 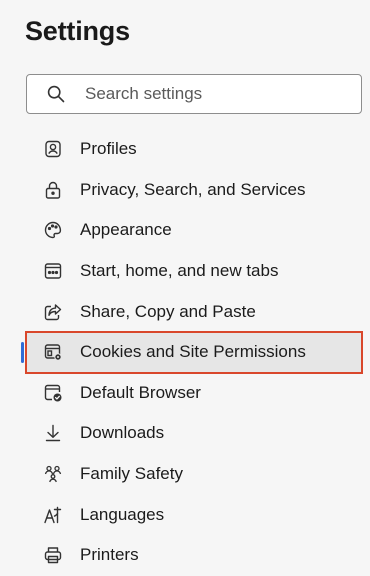 What do you see at coordinates (109, 555) in the screenshot?
I see `sidebar-item-label: Printers` at bounding box center [109, 555].